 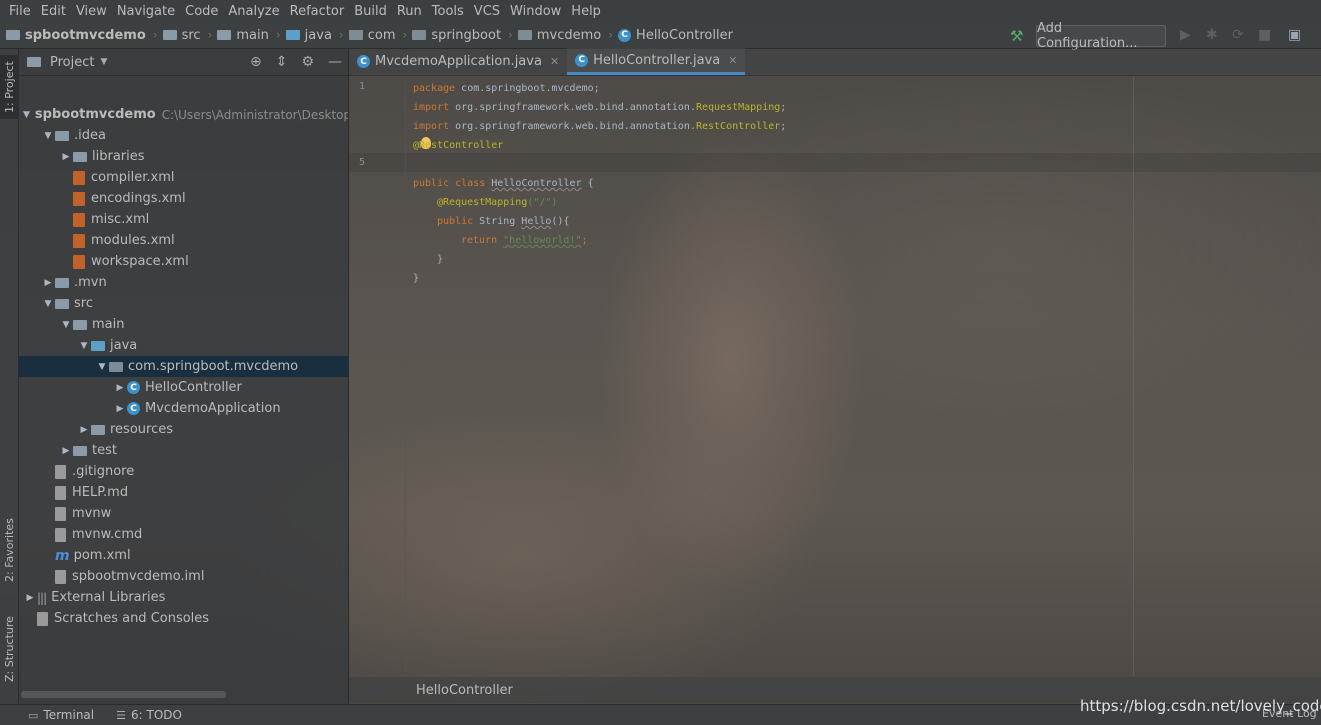 What do you see at coordinates (559, 35) in the screenshot?
I see `breadcrumb-mvcdemo: mvcdemo` at bounding box center [559, 35].